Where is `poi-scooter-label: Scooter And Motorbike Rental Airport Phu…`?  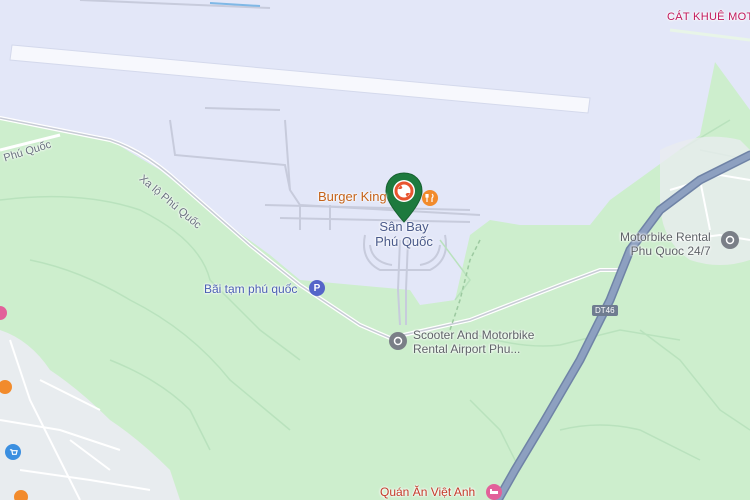
poi-scooter-label: Scooter And Motorbike Rental Airport Phu… is located at coordinates (473, 342).